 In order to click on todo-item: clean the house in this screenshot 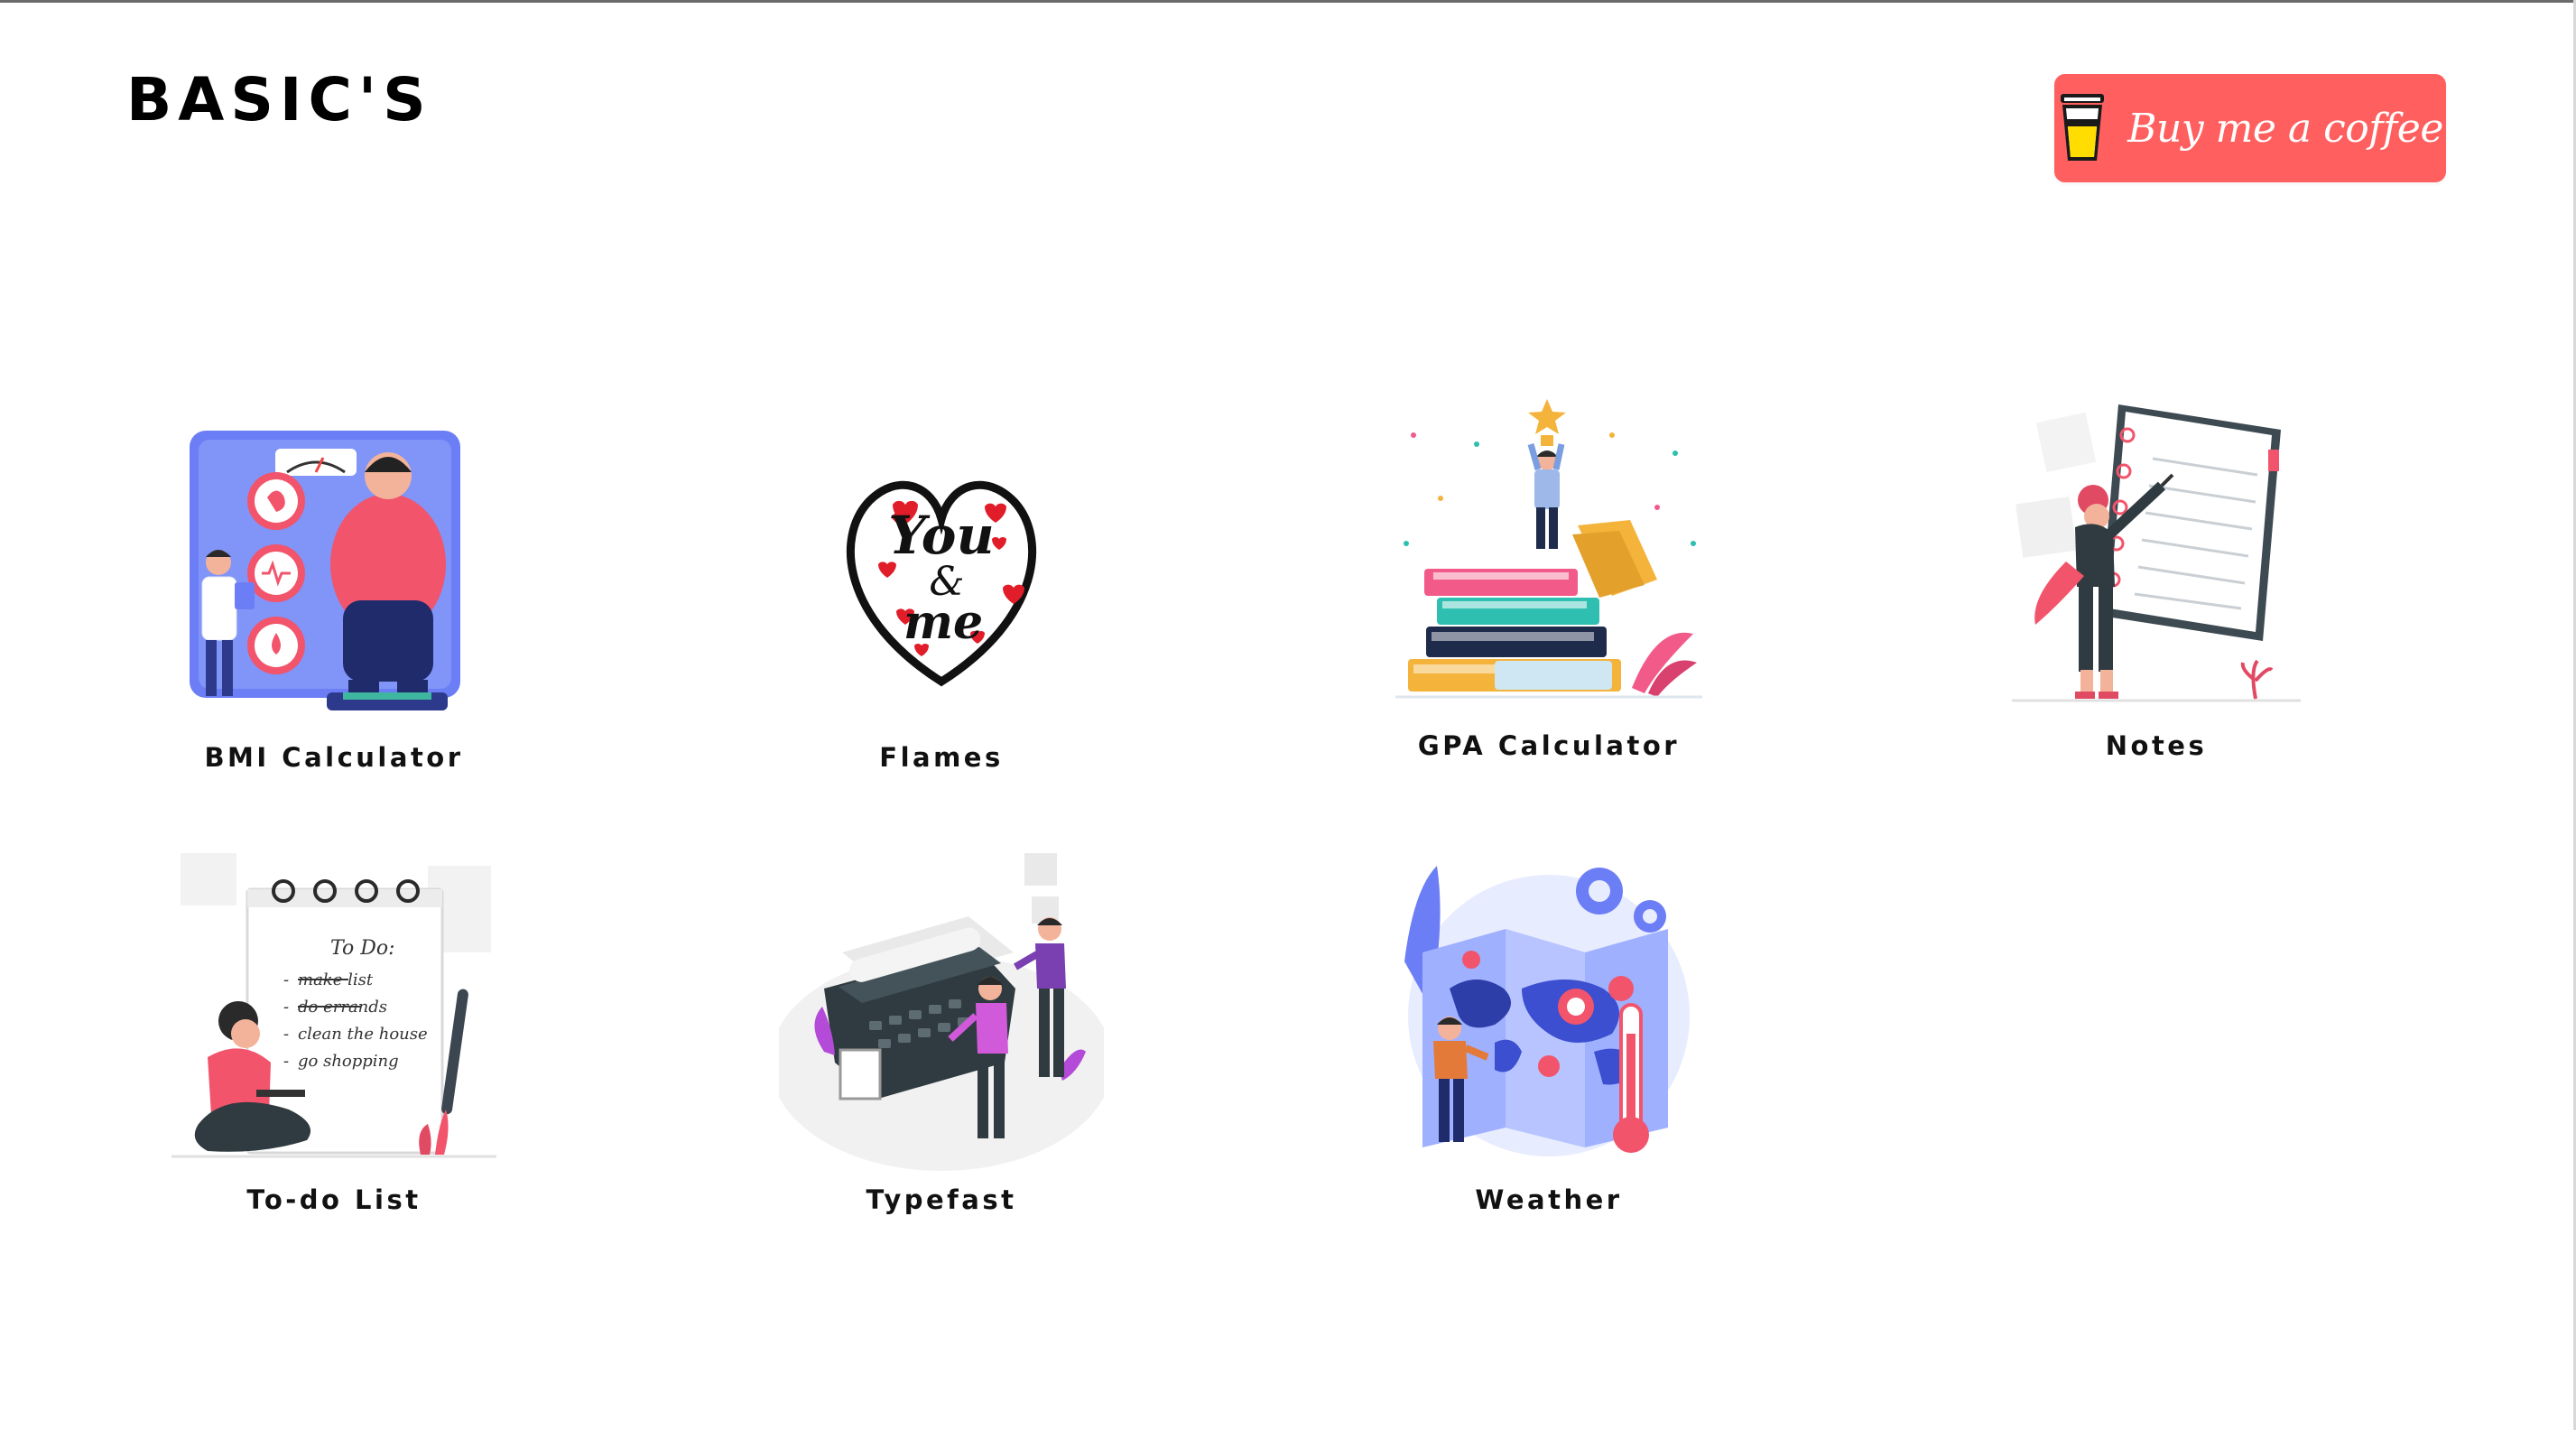, I will do `click(363, 1034)`.